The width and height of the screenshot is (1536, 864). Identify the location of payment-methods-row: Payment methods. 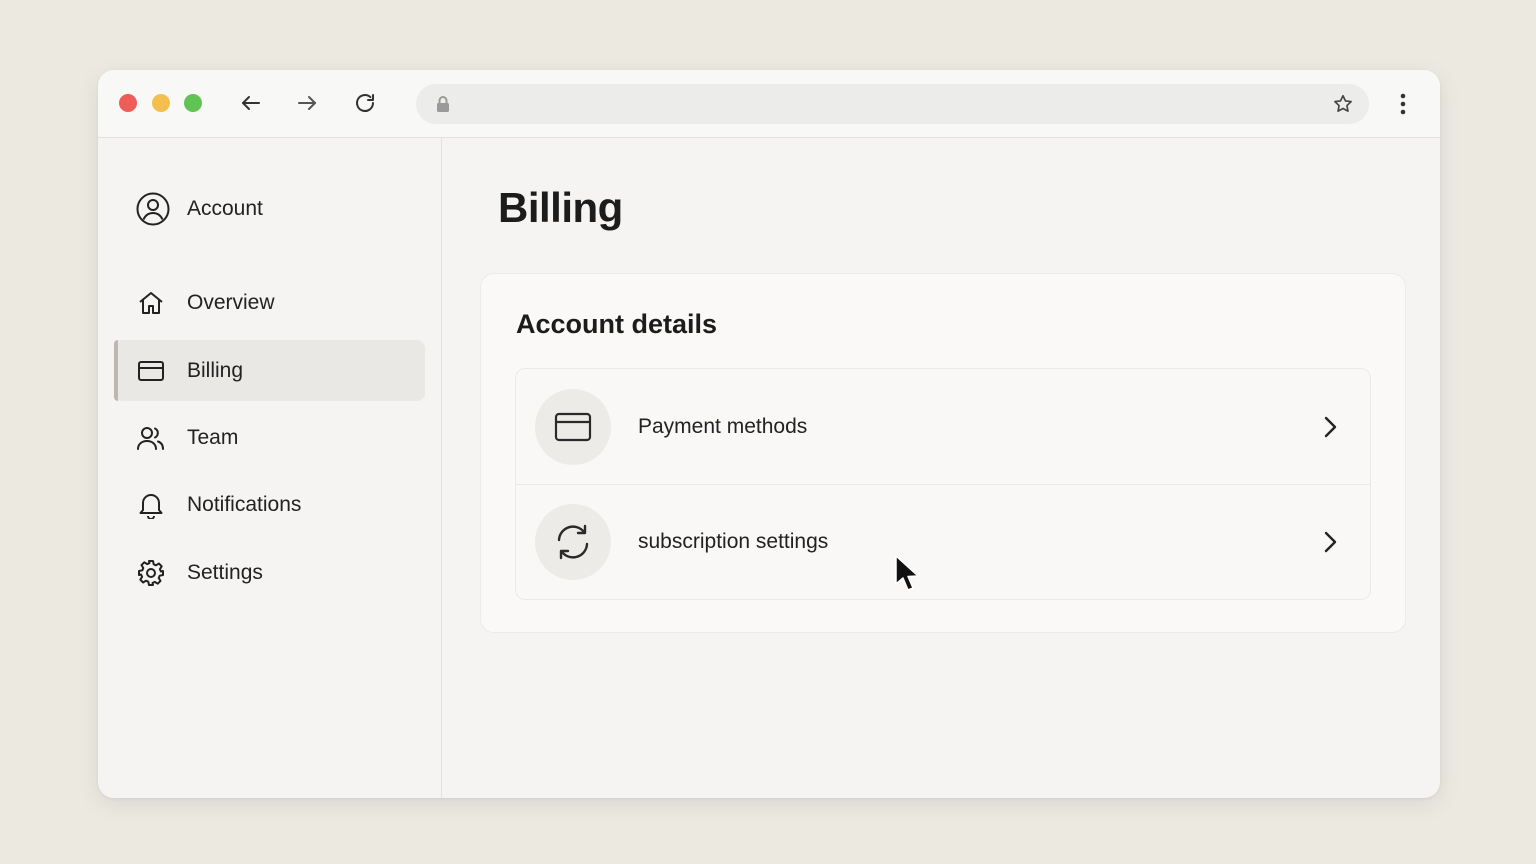
(943, 427).